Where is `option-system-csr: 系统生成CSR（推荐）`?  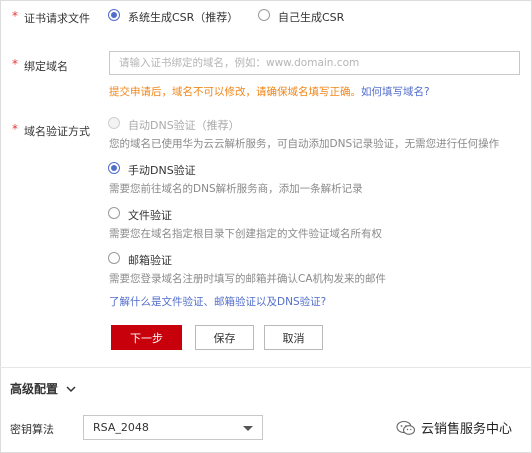 option-system-csr: 系统生成CSR（推荐） is located at coordinates (183, 17).